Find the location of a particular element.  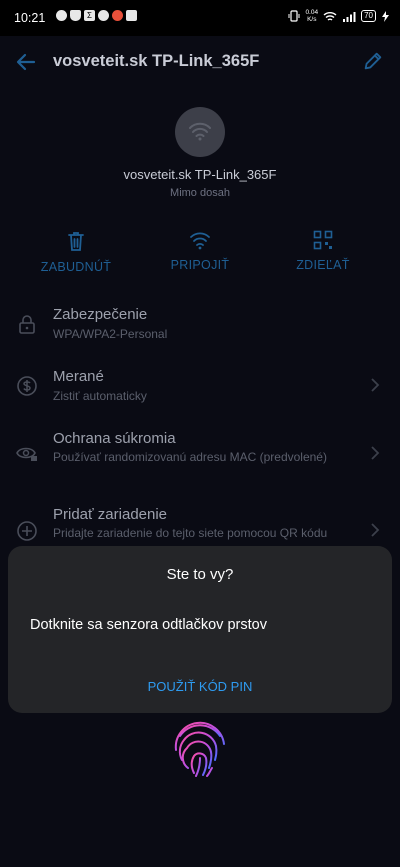

battery-indicator: 70 is located at coordinates (368, 16).